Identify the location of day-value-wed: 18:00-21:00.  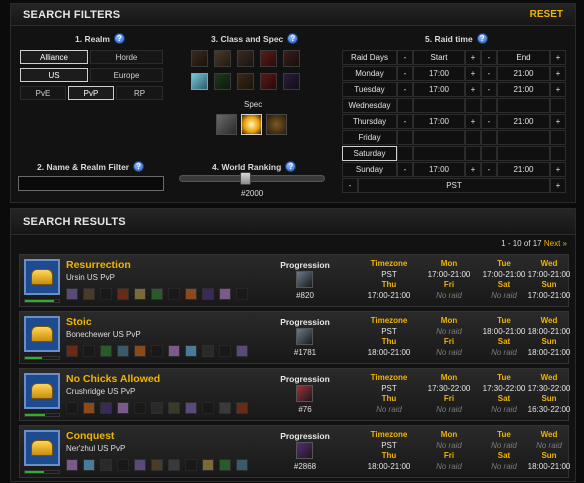
(549, 331).